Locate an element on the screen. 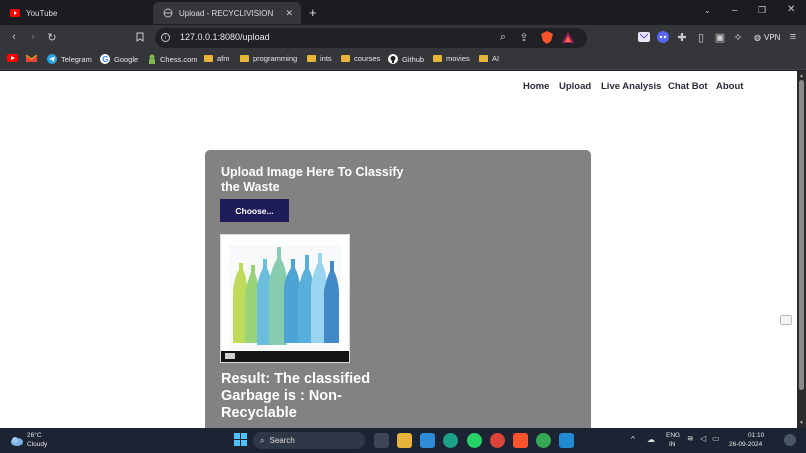 The width and height of the screenshot is (806, 453). scroll-down-arrow: ▼ is located at coordinates (801, 423).